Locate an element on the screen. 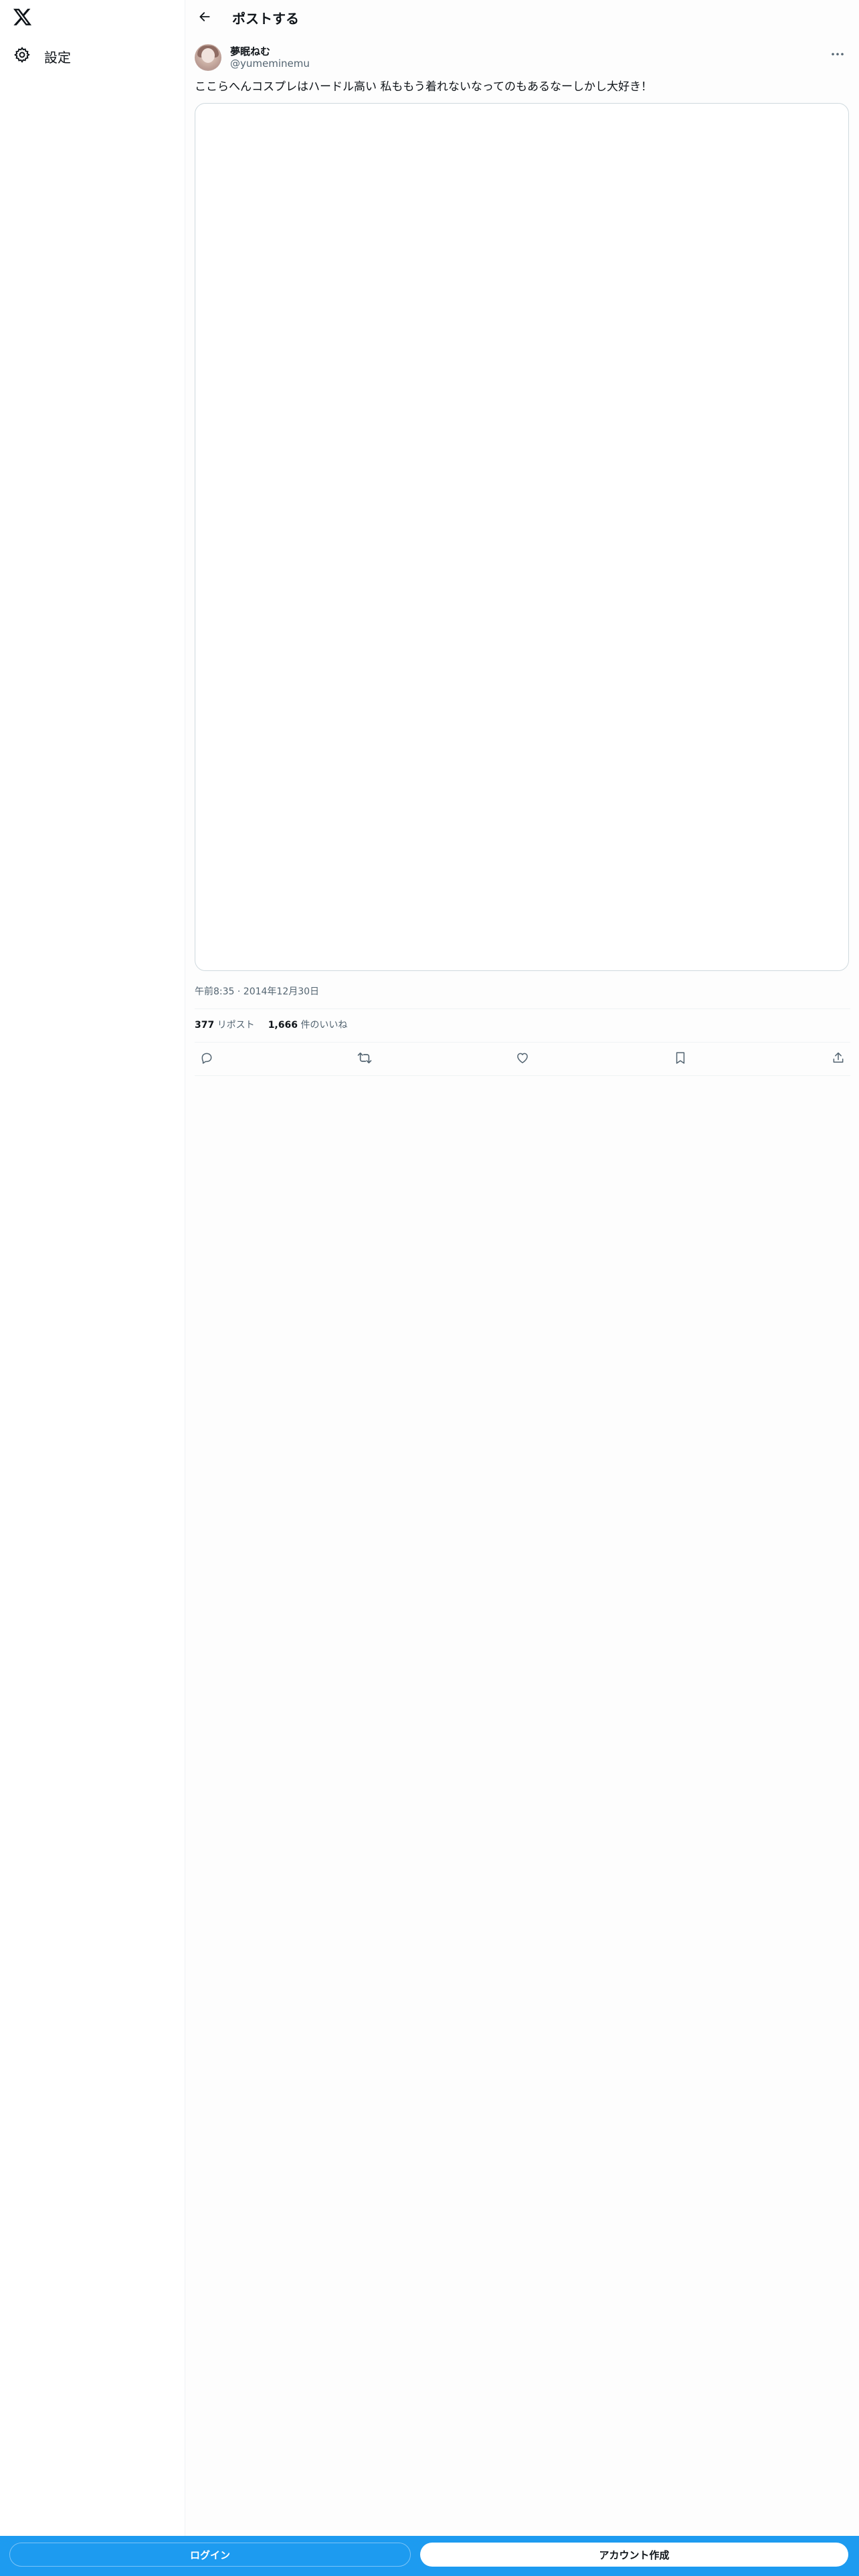 This screenshot has width=859, height=2576. arrow-left-icon is located at coordinates (204, 18).